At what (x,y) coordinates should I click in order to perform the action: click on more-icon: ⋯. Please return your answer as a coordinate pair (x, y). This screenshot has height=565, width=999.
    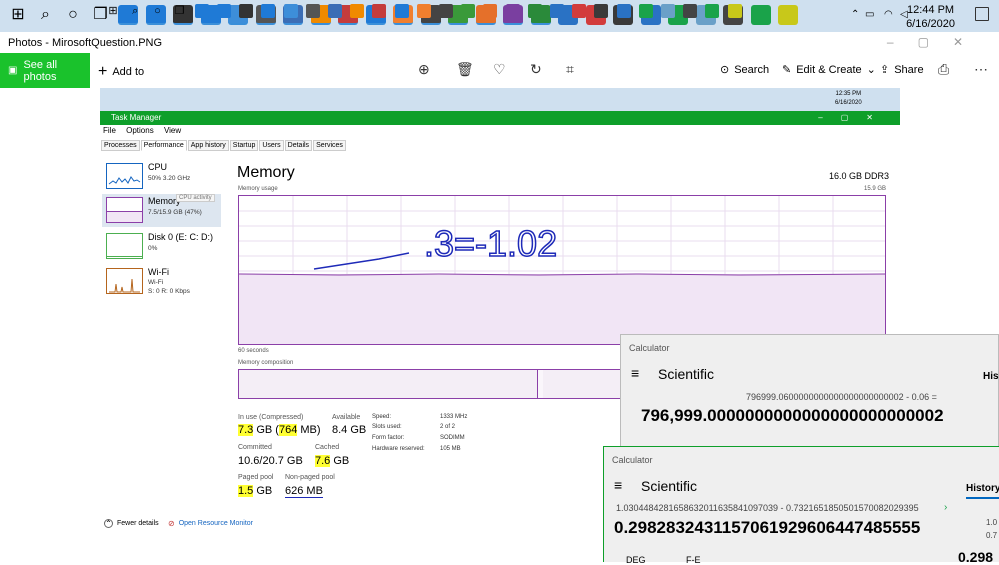
    Looking at the image, I should click on (981, 69).